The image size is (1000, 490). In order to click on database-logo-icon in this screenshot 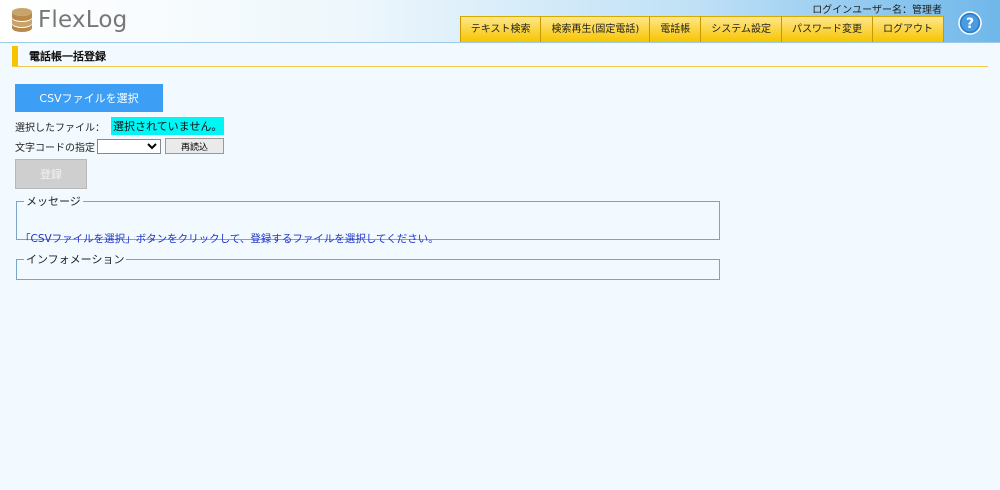, I will do `click(22, 20)`.